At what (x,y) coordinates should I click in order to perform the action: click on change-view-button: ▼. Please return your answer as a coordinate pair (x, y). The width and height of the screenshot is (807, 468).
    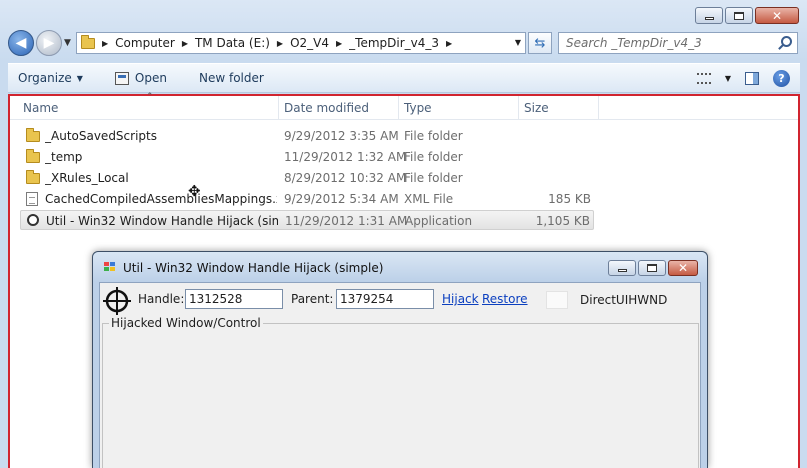
    Looking at the image, I should click on (713, 78).